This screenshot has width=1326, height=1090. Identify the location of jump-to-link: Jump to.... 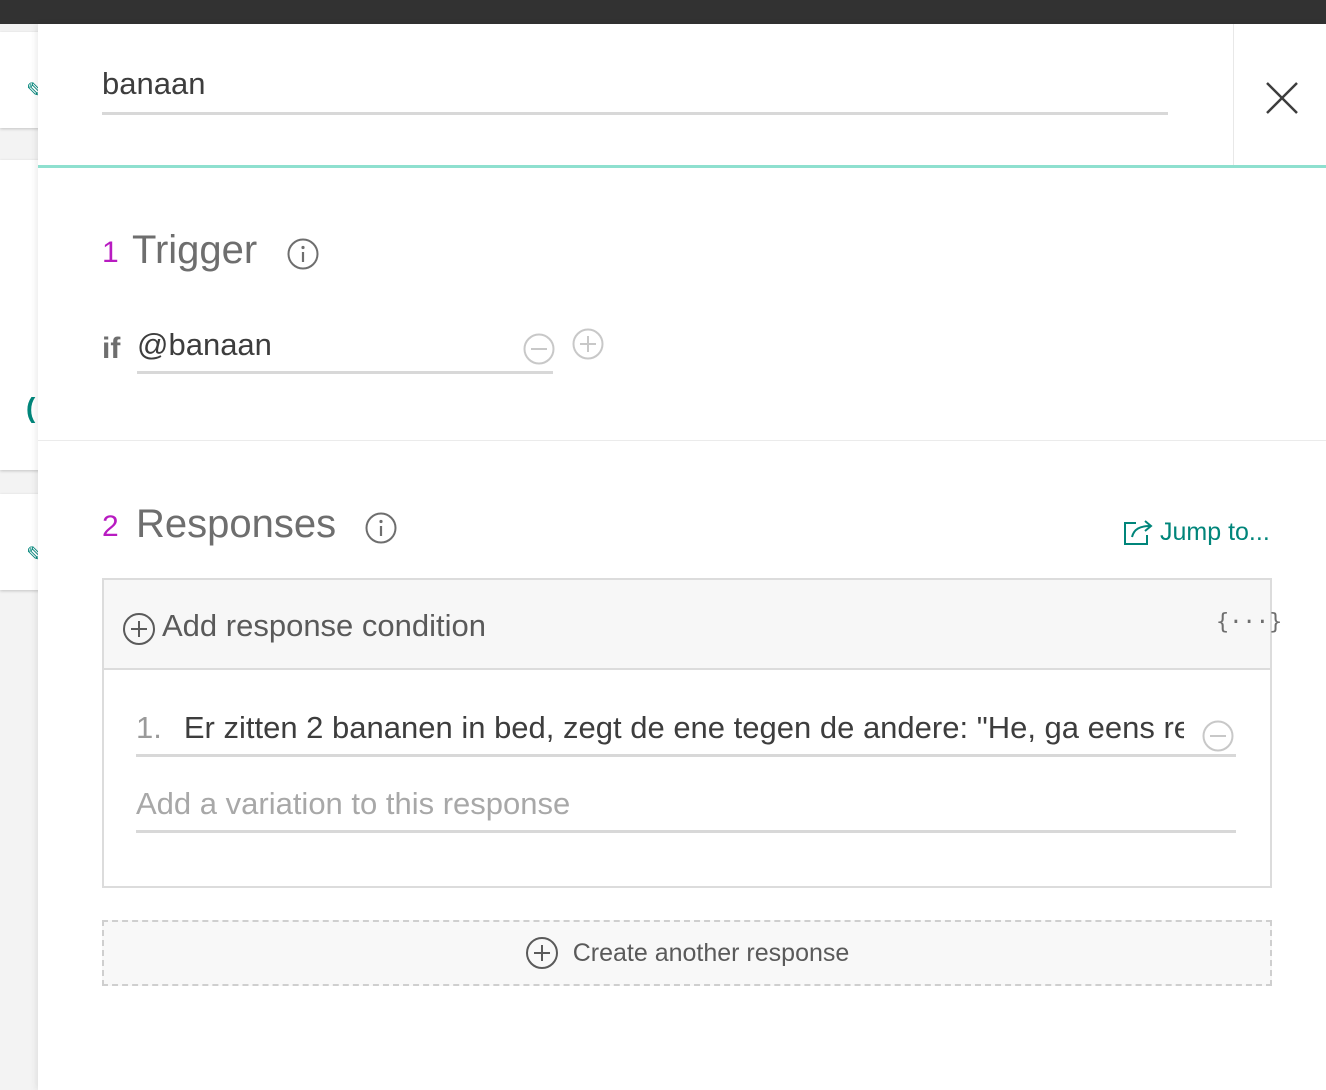
(1196, 532).